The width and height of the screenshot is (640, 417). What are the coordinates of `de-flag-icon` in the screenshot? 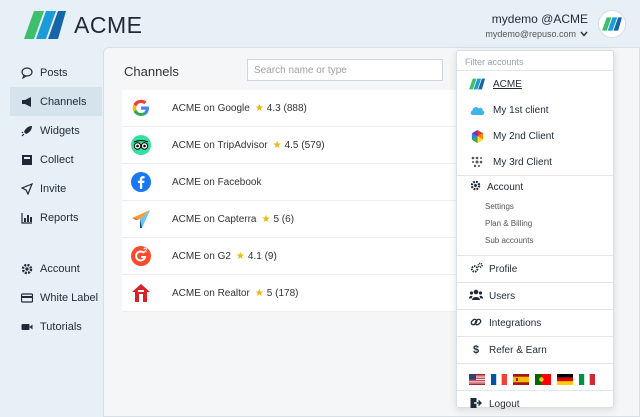 It's located at (565, 378).